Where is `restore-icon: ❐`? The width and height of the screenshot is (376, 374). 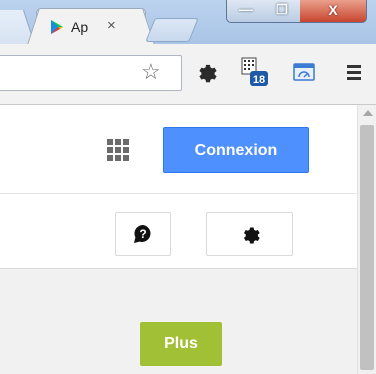
restore-icon: ❐ is located at coordinates (282, 9).